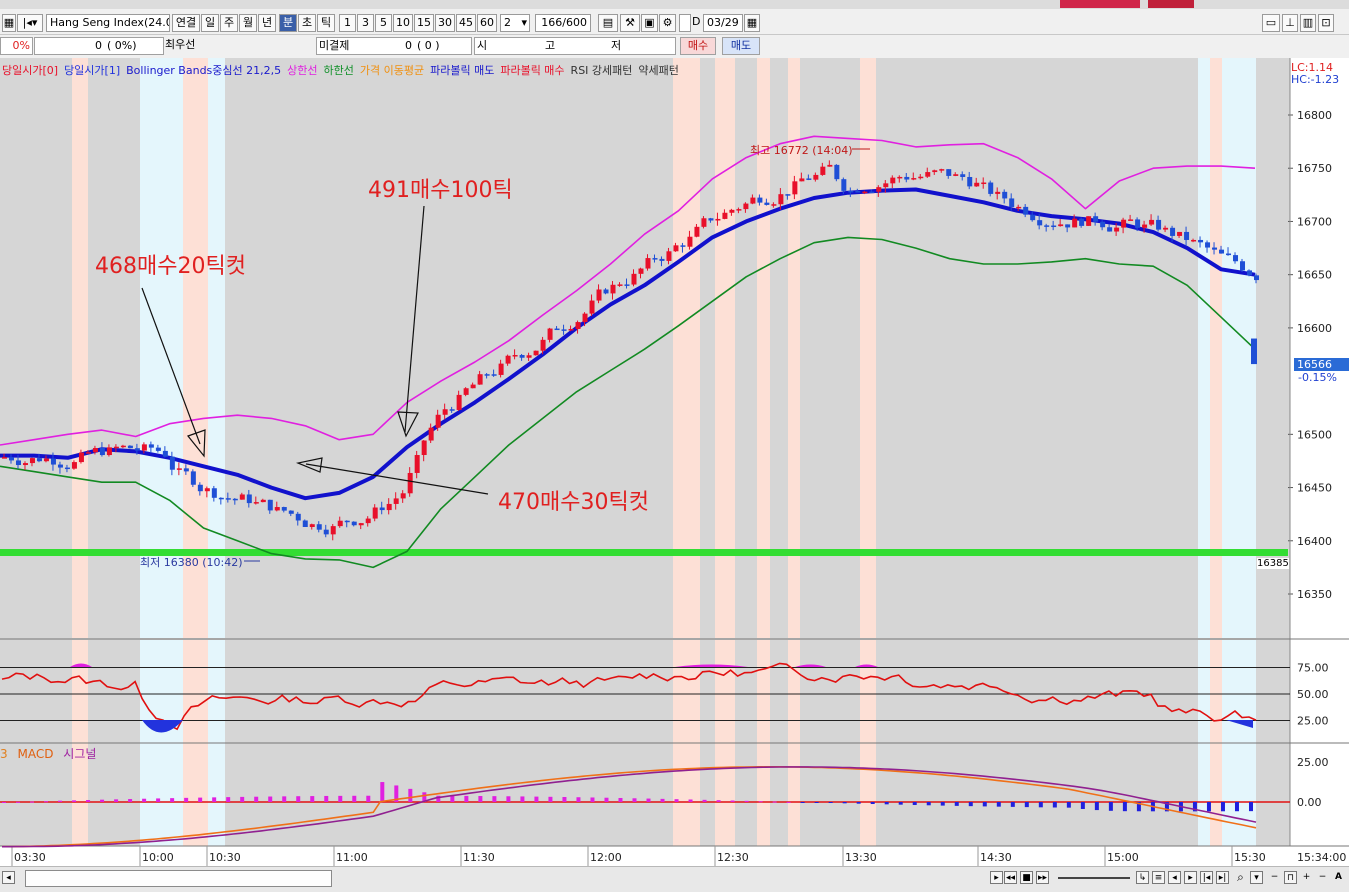 The width and height of the screenshot is (1349, 892). Describe the element at coordinates (1010, 877) in the screenshot. I see `rewind-icon: ◂◂` at that location.